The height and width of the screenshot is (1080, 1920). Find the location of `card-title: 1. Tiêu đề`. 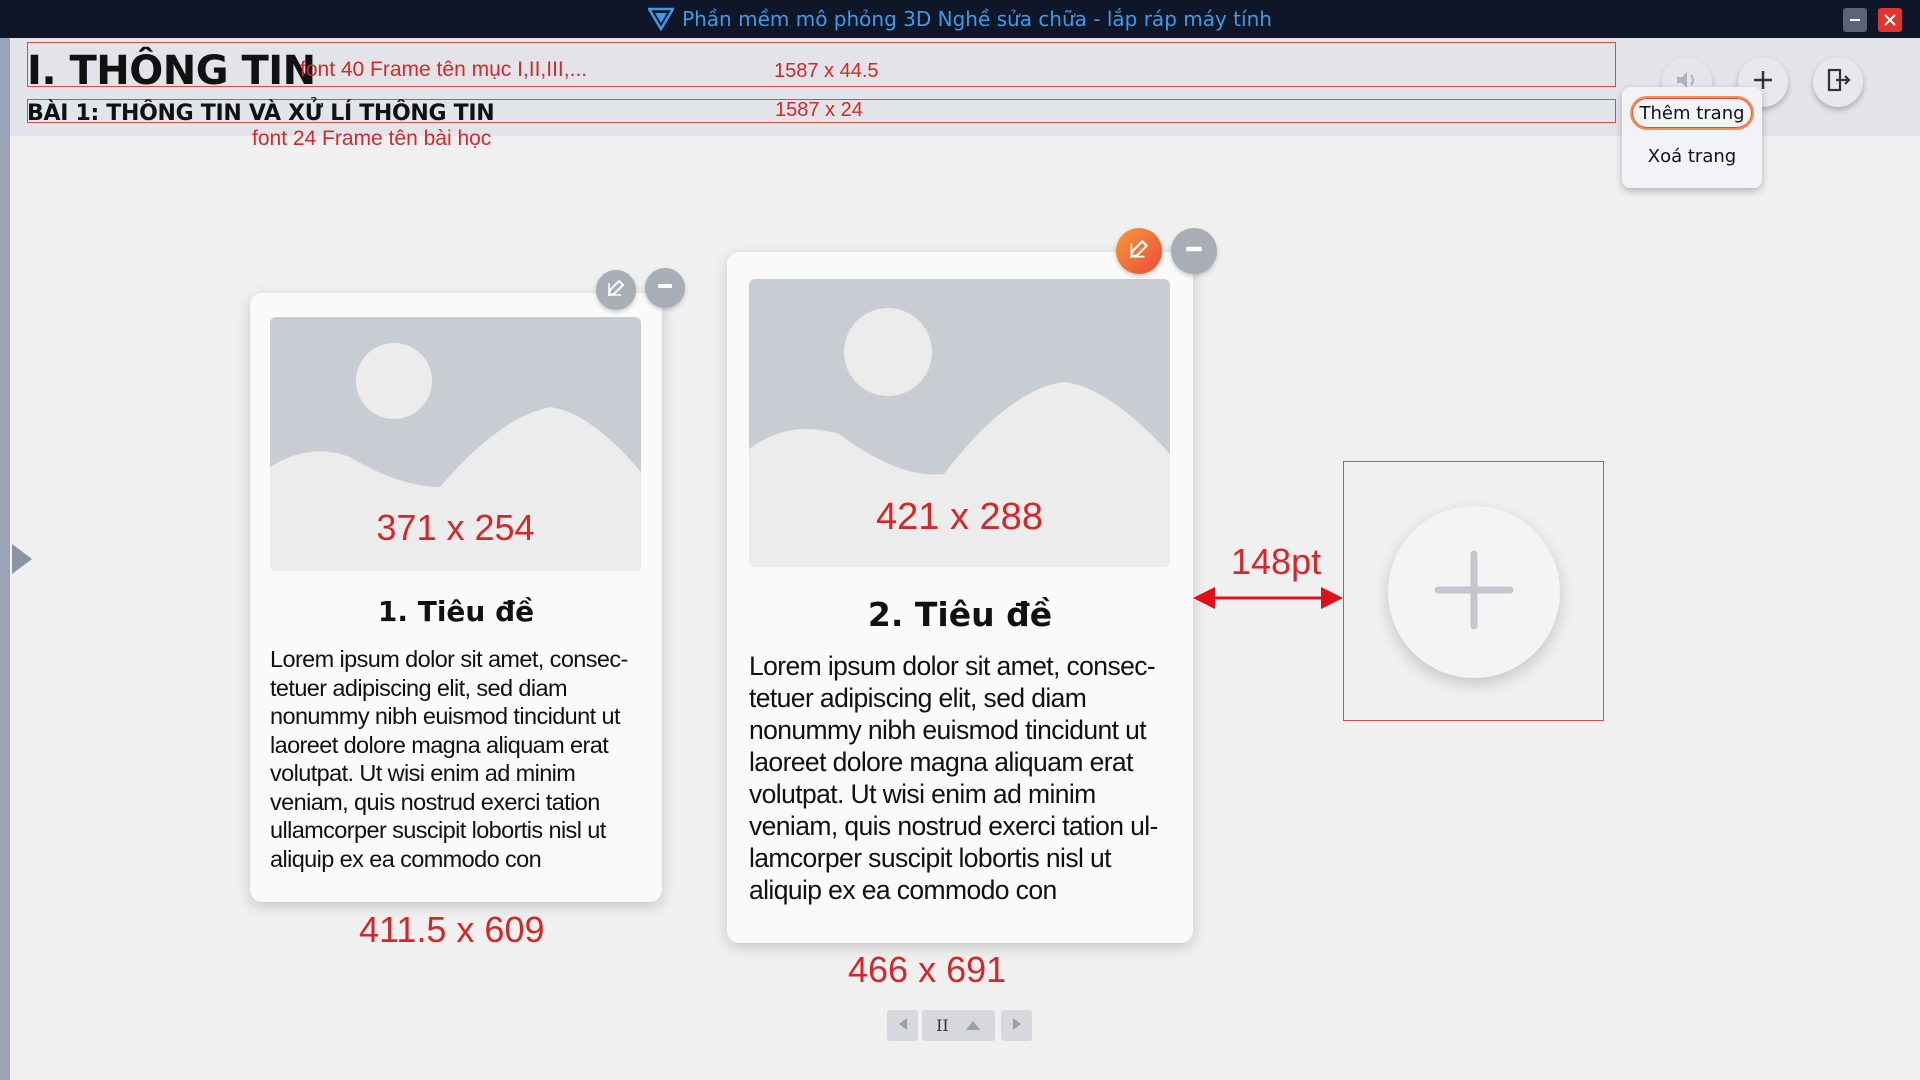

card-title: 1. Tiêu đề is located at coordinates (456, 611).